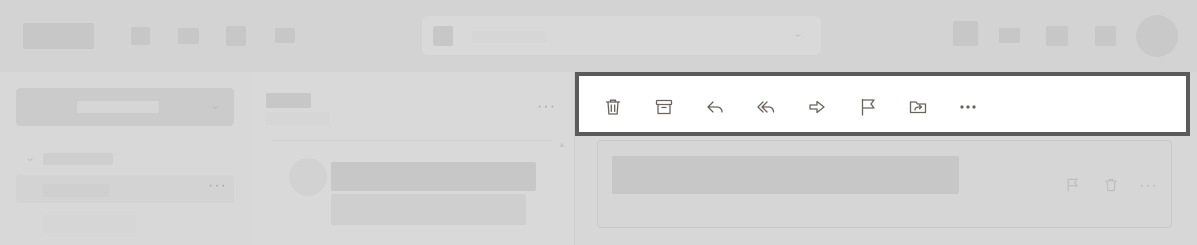 This screenshot has height=245, width=1197. I want to click on reply-all-button, so click(766, 107).